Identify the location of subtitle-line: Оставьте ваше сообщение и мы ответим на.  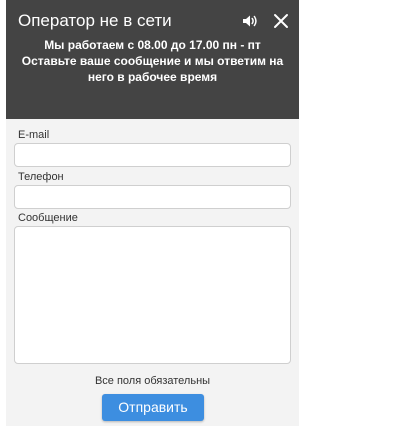
(152, 61).